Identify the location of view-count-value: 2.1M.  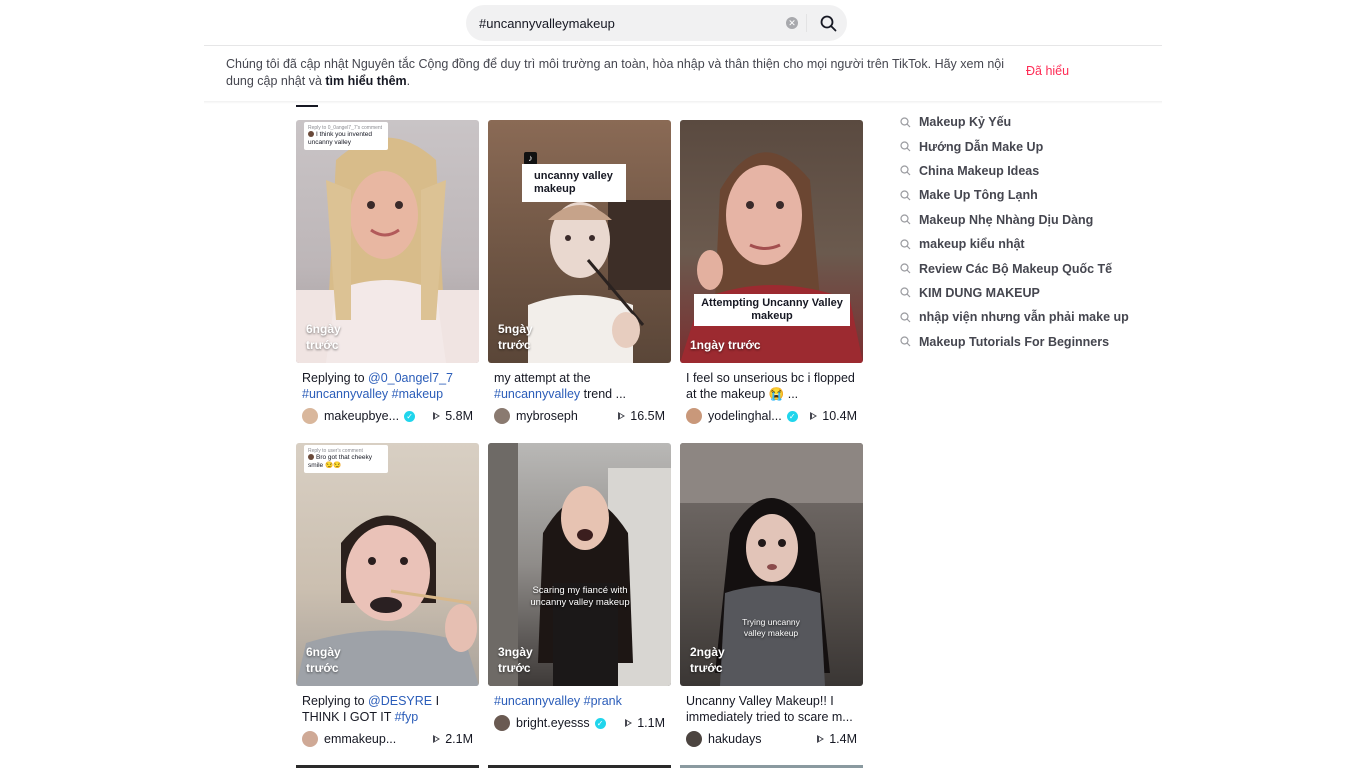
(459, 739).